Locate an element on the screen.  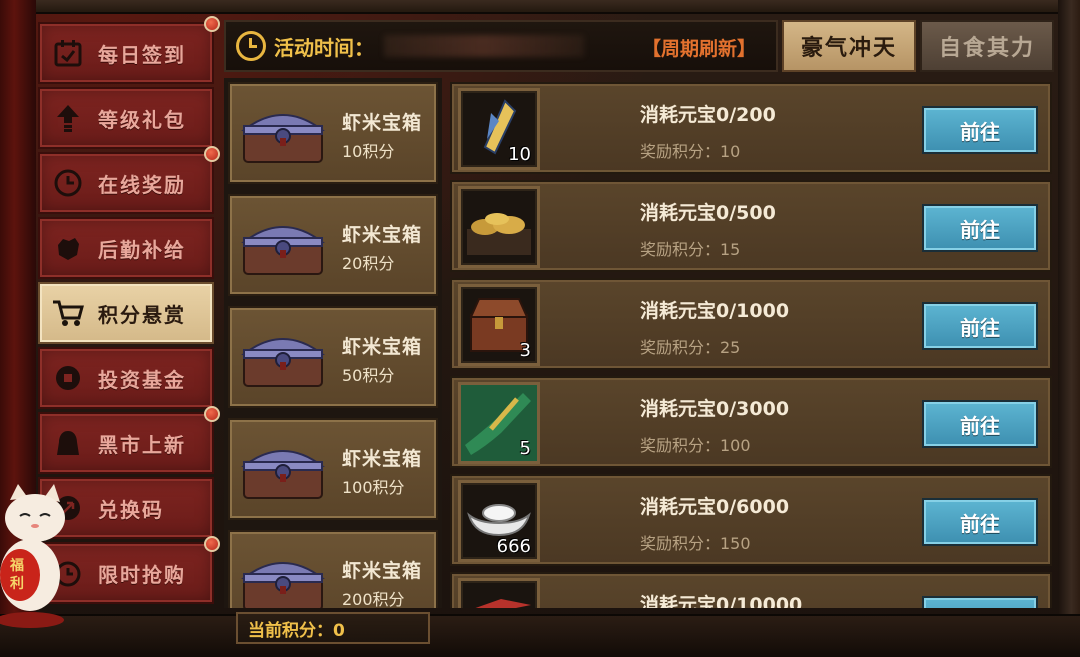
task-title: 消耗元宝0/500 is located at coordinates (708, 213).